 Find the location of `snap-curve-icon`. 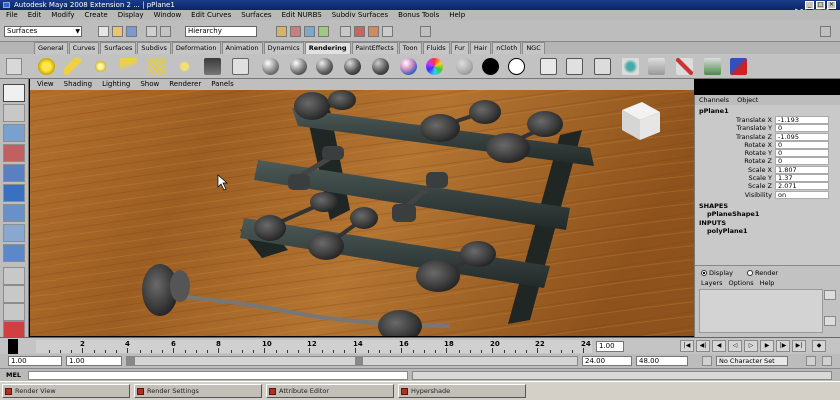

snap-curve-icon is located at coordinates (295, 31).